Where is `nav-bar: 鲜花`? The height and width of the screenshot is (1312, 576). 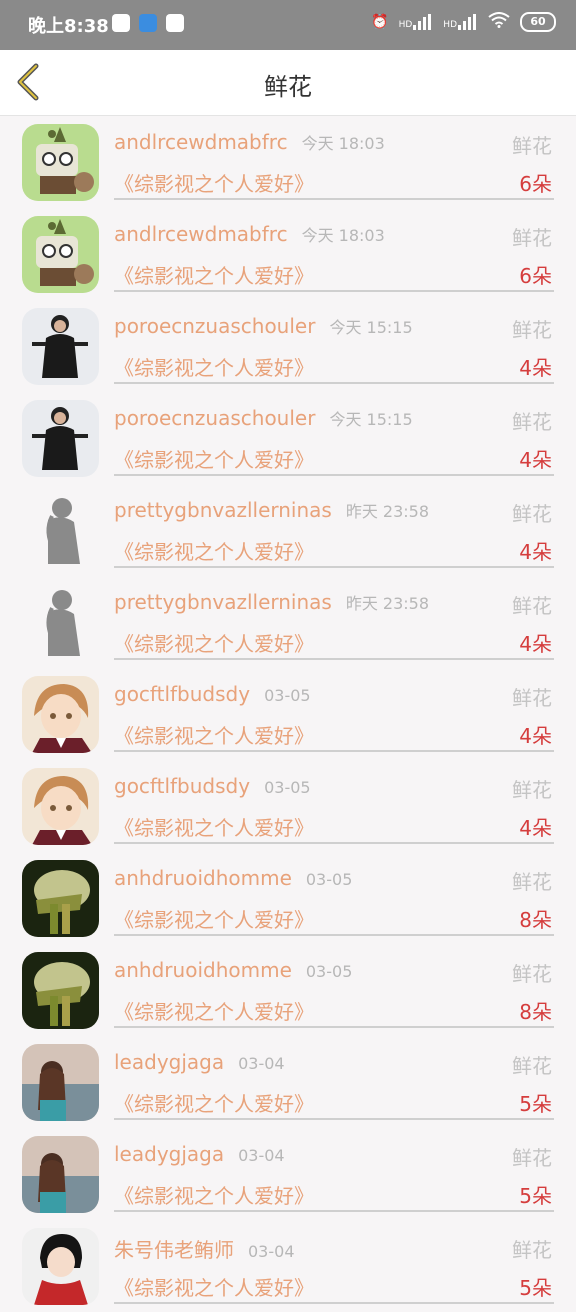
nav-bar: 鲜花 is located at coordinates (288, 83).